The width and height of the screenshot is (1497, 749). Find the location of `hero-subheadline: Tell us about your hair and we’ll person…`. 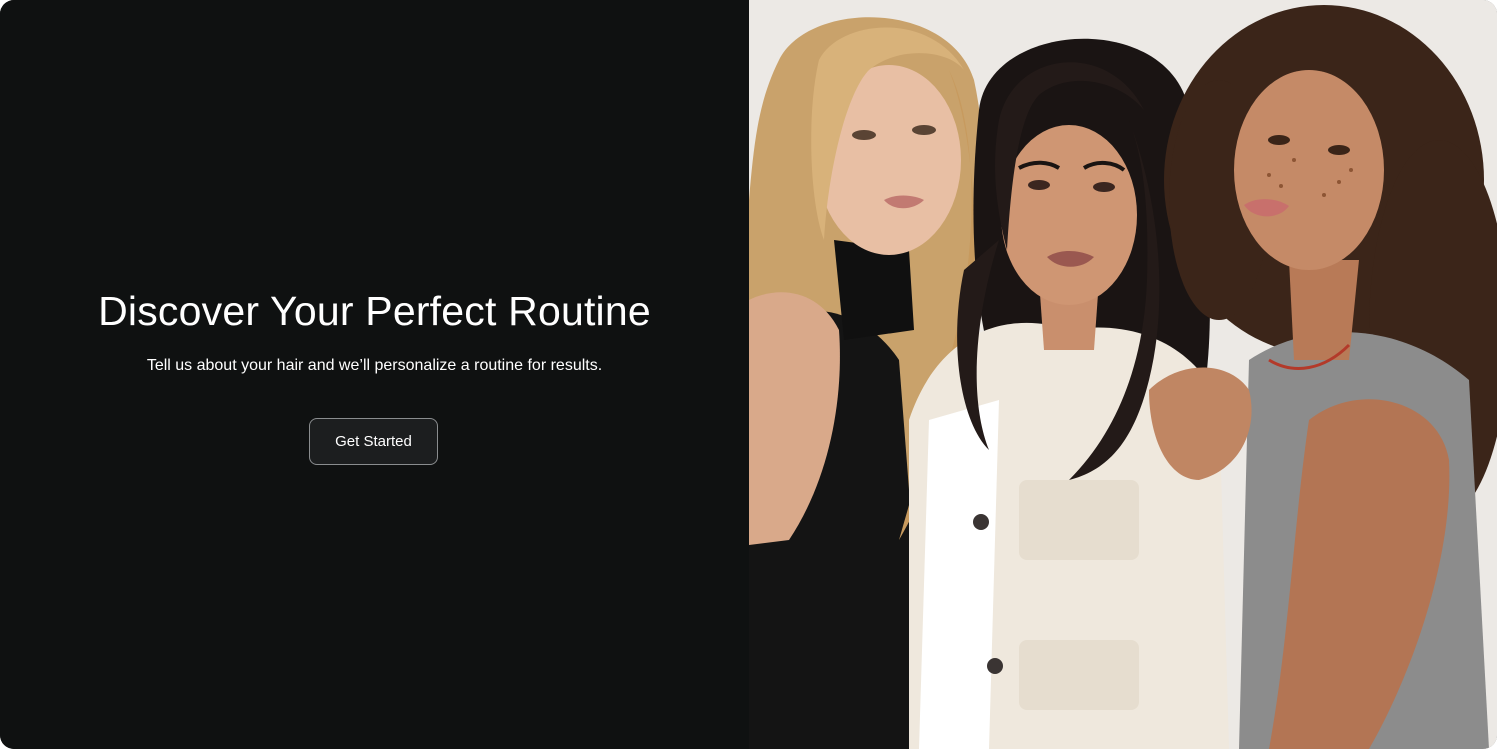

hero-subheadline: Tell us about your hair and we’ll person… is located at coordinates (374, 365).